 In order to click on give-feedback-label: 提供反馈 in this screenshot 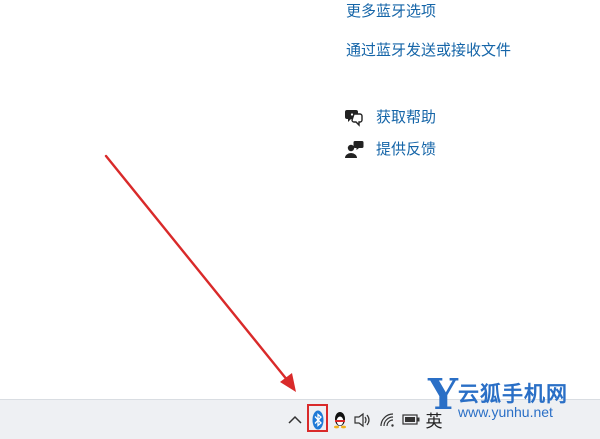, I will do `click(406, 149)`.